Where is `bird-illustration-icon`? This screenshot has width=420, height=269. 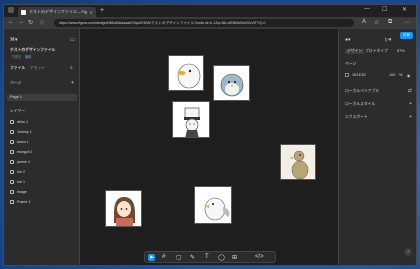
bird-illustration-icon is located at coordinates (298, 162).